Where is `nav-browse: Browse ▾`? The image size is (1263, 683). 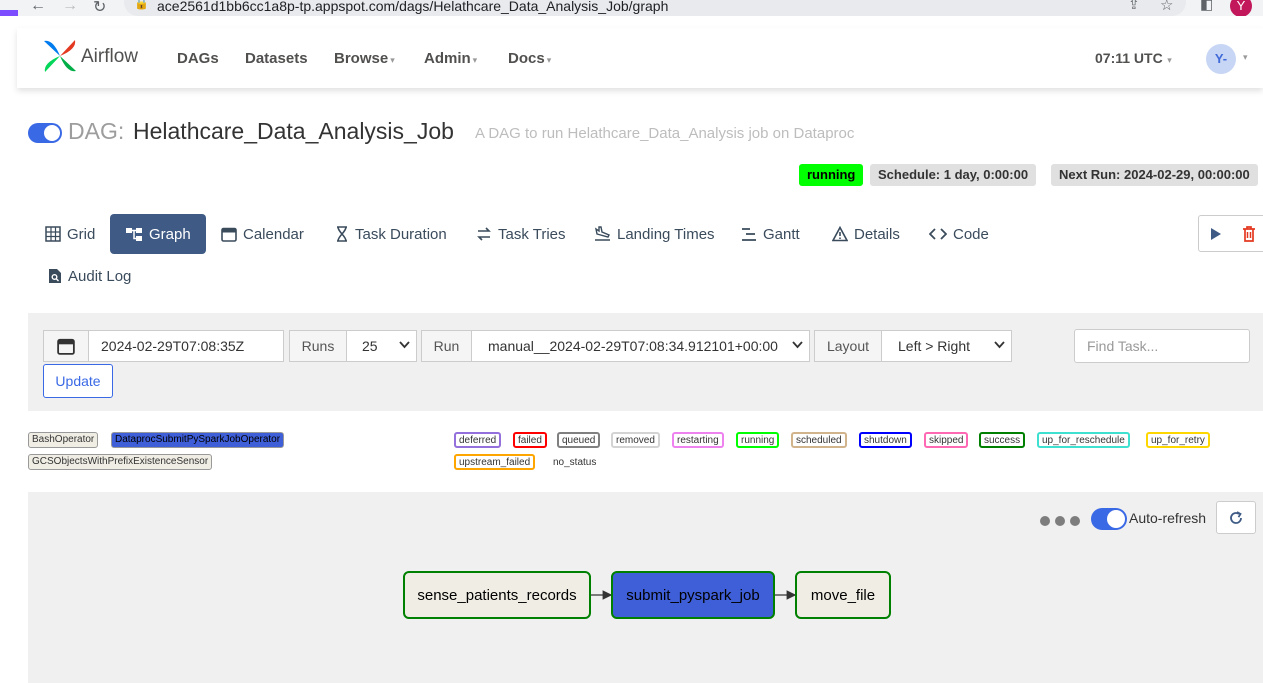
nav-browse: Browse ▾ is located at coordinates (364, 58).